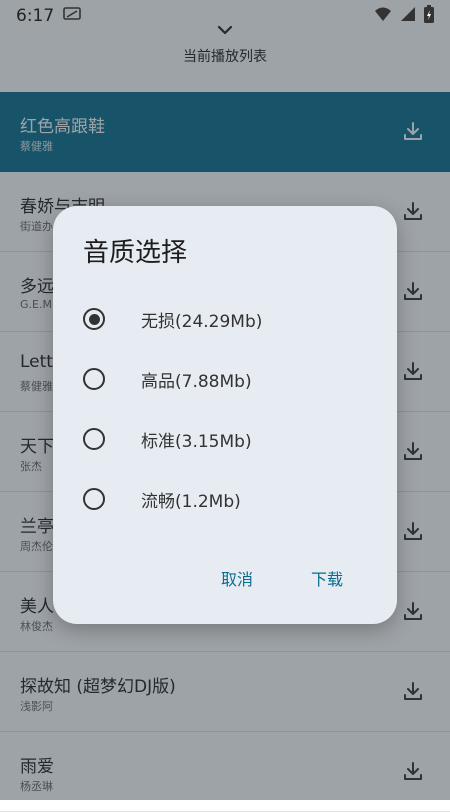  I want to click on cast-icon, so click(72, 16).